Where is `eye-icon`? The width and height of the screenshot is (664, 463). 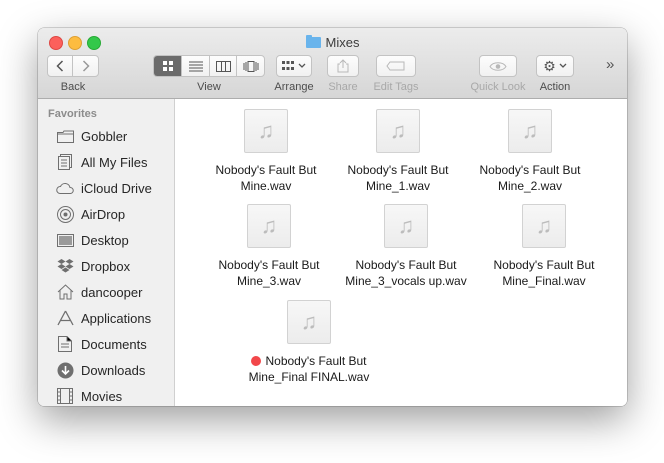
eye-icon is located at coordinates (498, 66).